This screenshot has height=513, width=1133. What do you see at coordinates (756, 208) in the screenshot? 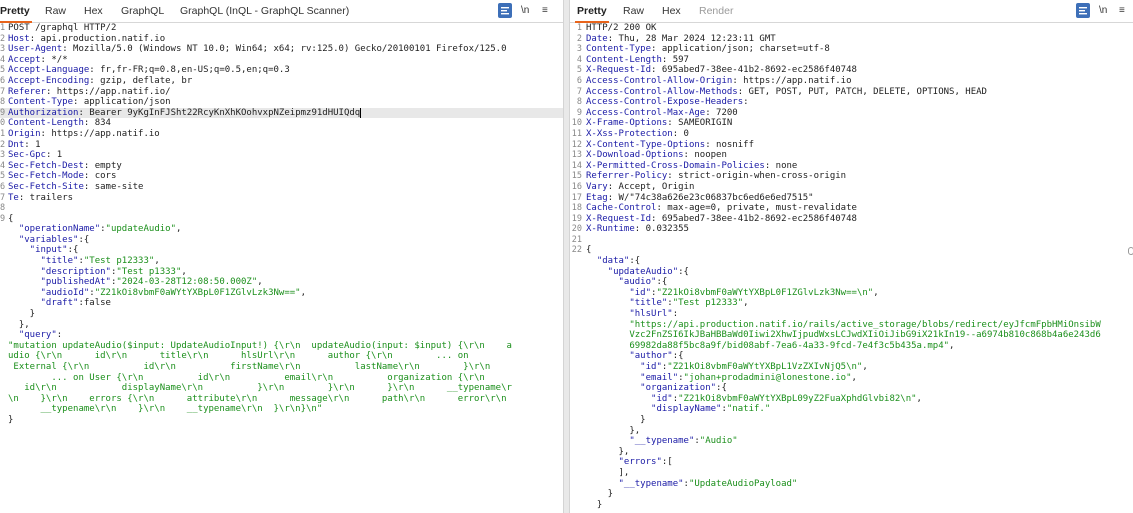
I see `token-text: : max-age=0, private, must-revalidate` at bounding box center [756, 208].